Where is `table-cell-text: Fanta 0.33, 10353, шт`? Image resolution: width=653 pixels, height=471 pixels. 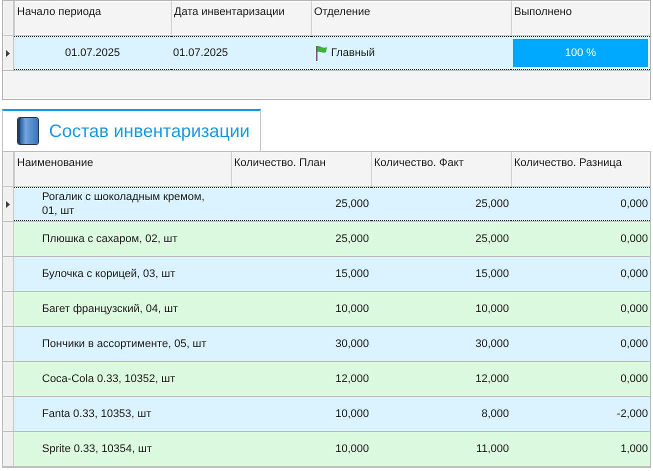
table-cell-text: Fanta 0.33, 10353, шт is located at coordinates (96, 414).